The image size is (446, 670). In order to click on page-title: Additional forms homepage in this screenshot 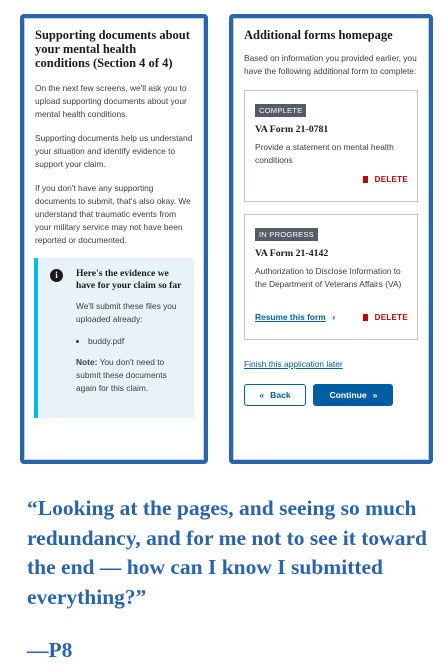, I will do `click(318, 35)`.